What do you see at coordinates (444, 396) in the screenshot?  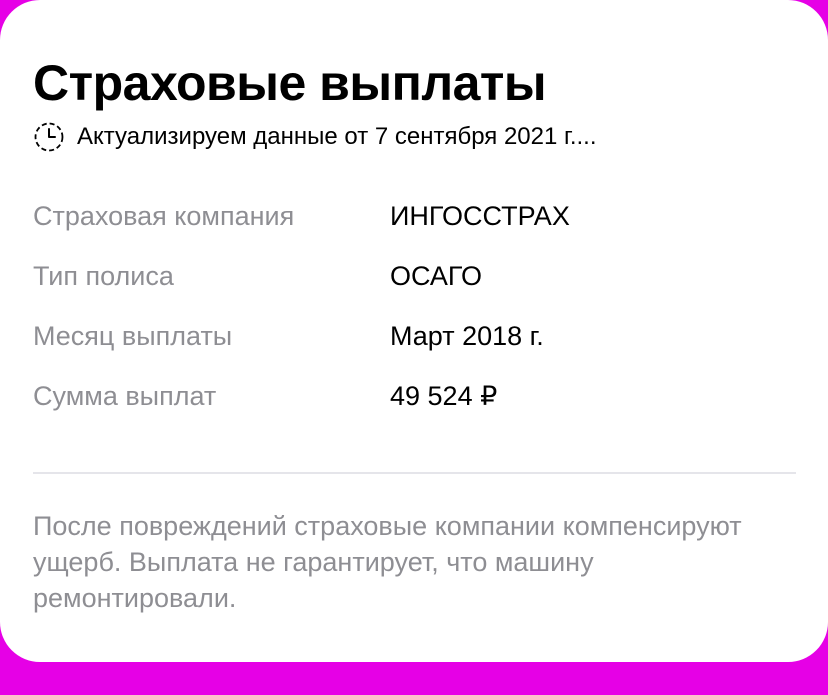 I see `info-value: 49 524 ₽` at bounding box center [444, 396].